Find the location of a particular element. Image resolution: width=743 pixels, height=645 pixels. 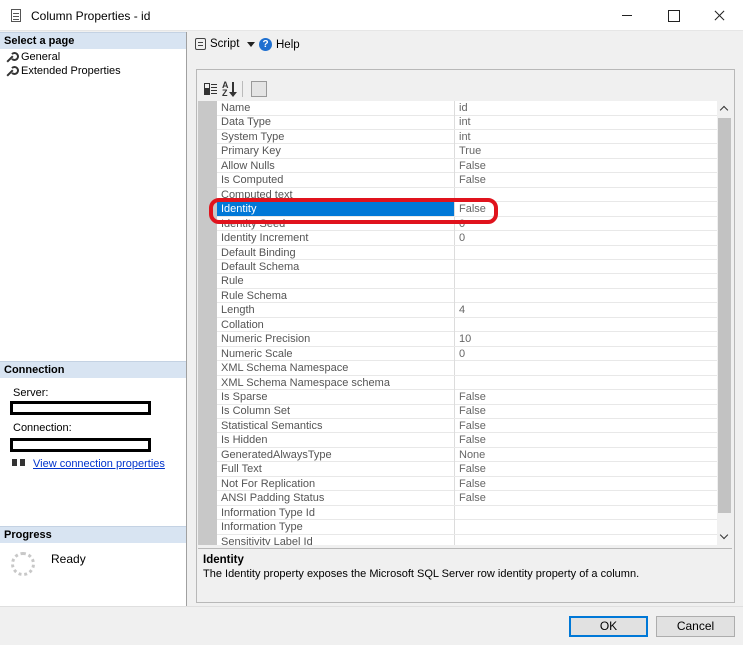

property-row: Full Text False is located at coordinates (467, 469).